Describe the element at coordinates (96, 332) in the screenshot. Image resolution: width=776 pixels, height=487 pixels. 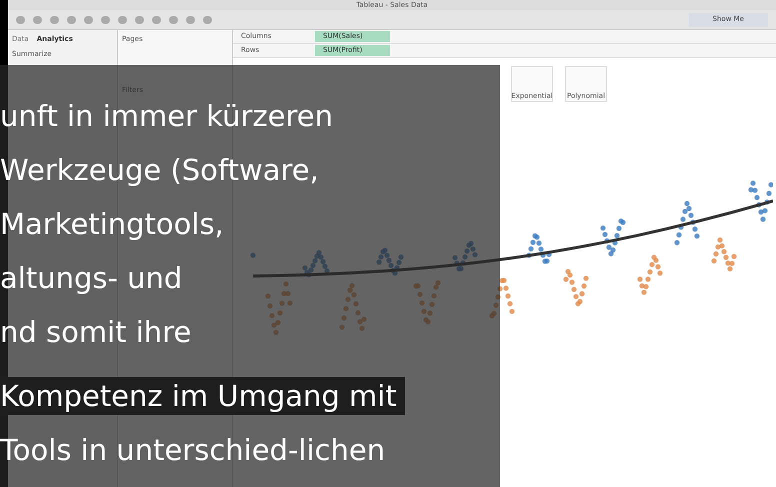
I see `caption-line: nd somit ihre` at that location.